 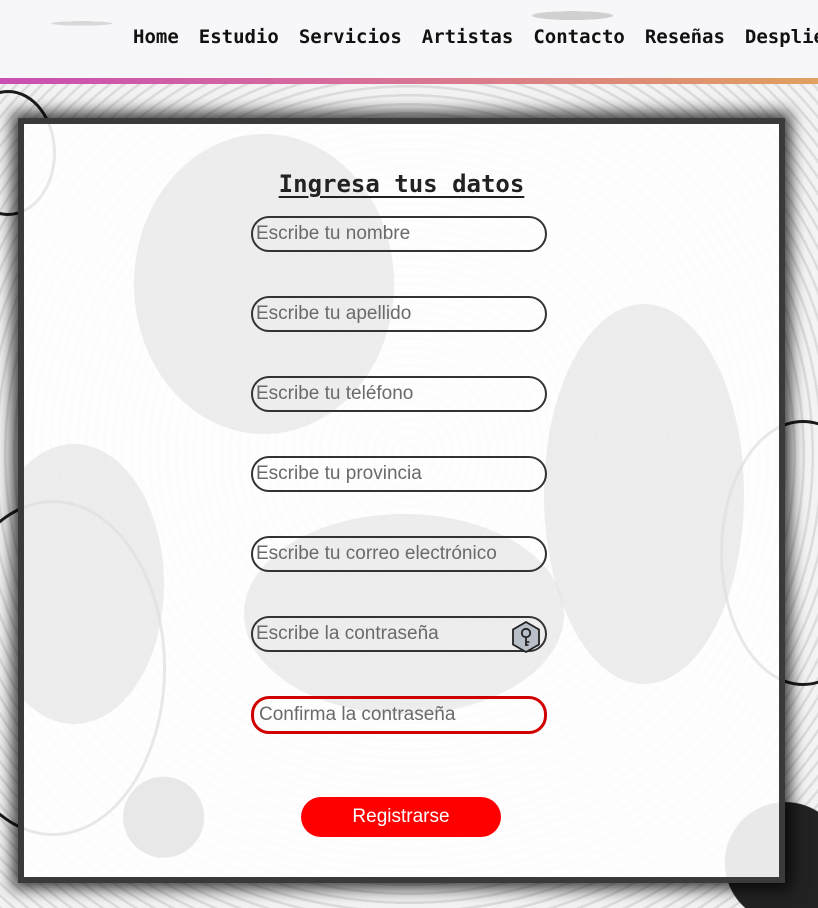 I want to click on nav-link-despliegue: Despliég, so click(x=781, y=37).